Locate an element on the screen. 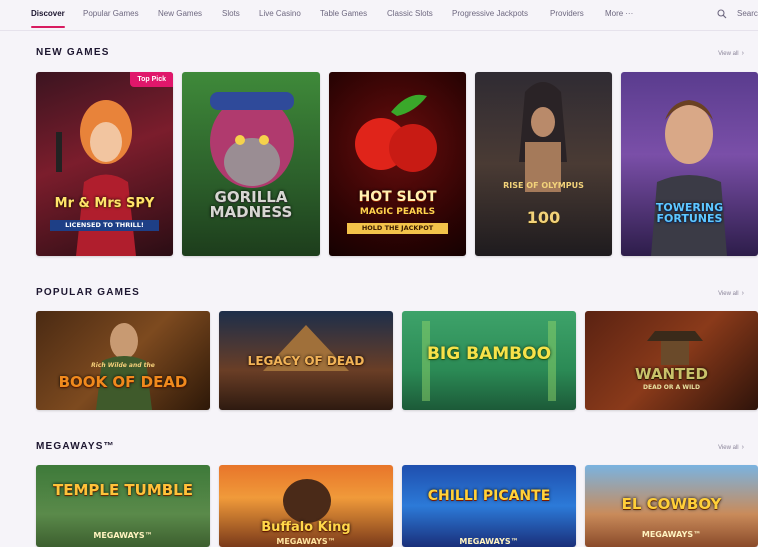 This screenshot has height=547, width=758. game-tile-big-bamboo: BIG BAMBOO is located at coordinates (489, 360).